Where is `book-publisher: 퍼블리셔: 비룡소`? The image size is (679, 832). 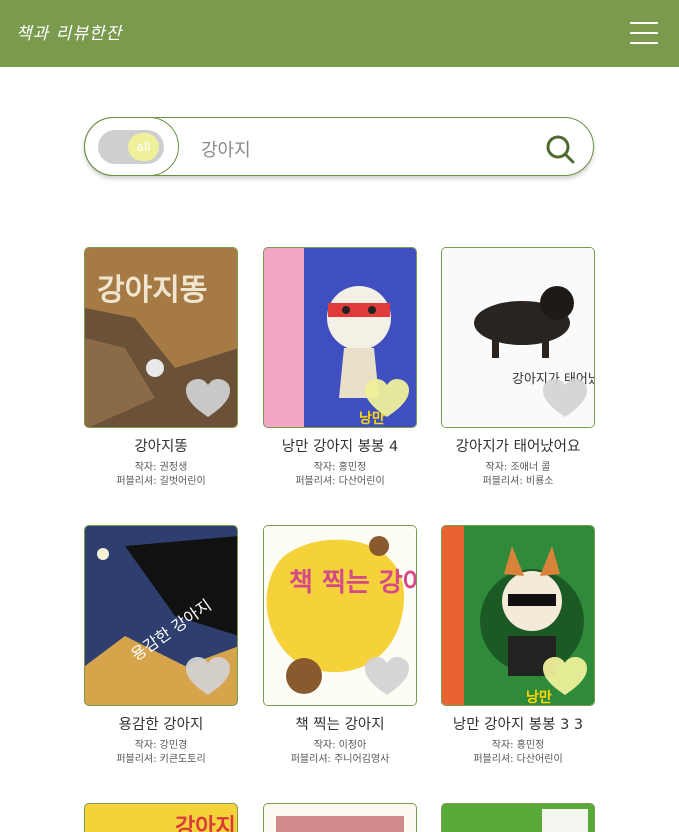 book-publisher: 퍼블리셔: 비룡소 is located at coordinates (518, 481).